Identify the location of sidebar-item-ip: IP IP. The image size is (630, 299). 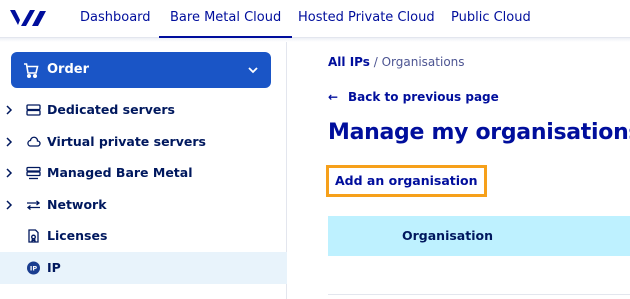
(143, 268).